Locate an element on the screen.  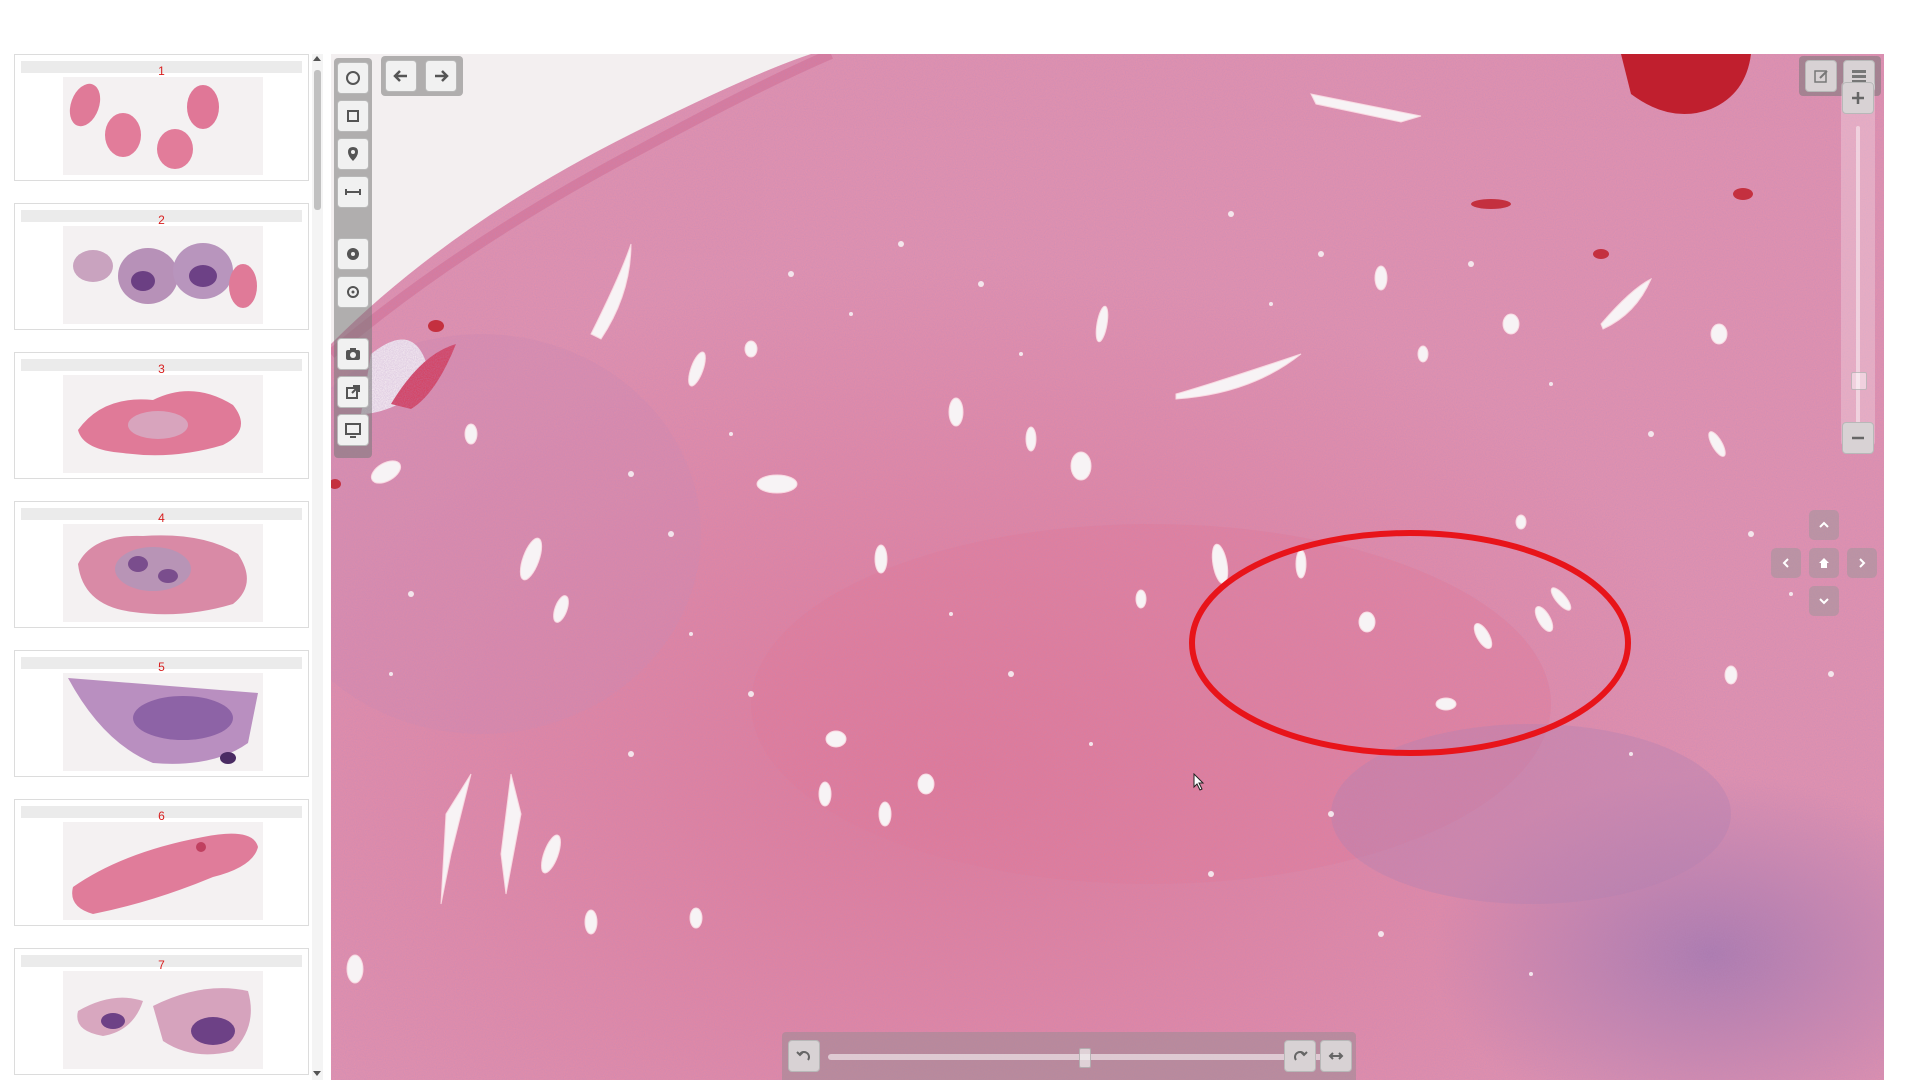
thumbnail-number: 3 is located at coordinates (161, 369).